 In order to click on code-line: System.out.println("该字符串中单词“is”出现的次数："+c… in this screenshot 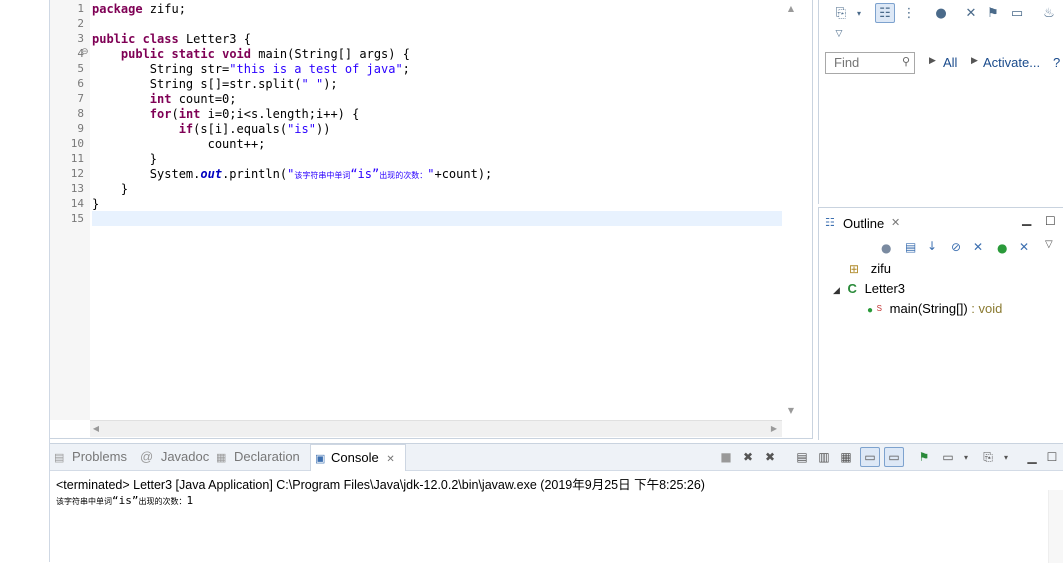, I will do `click(292, 174)`.